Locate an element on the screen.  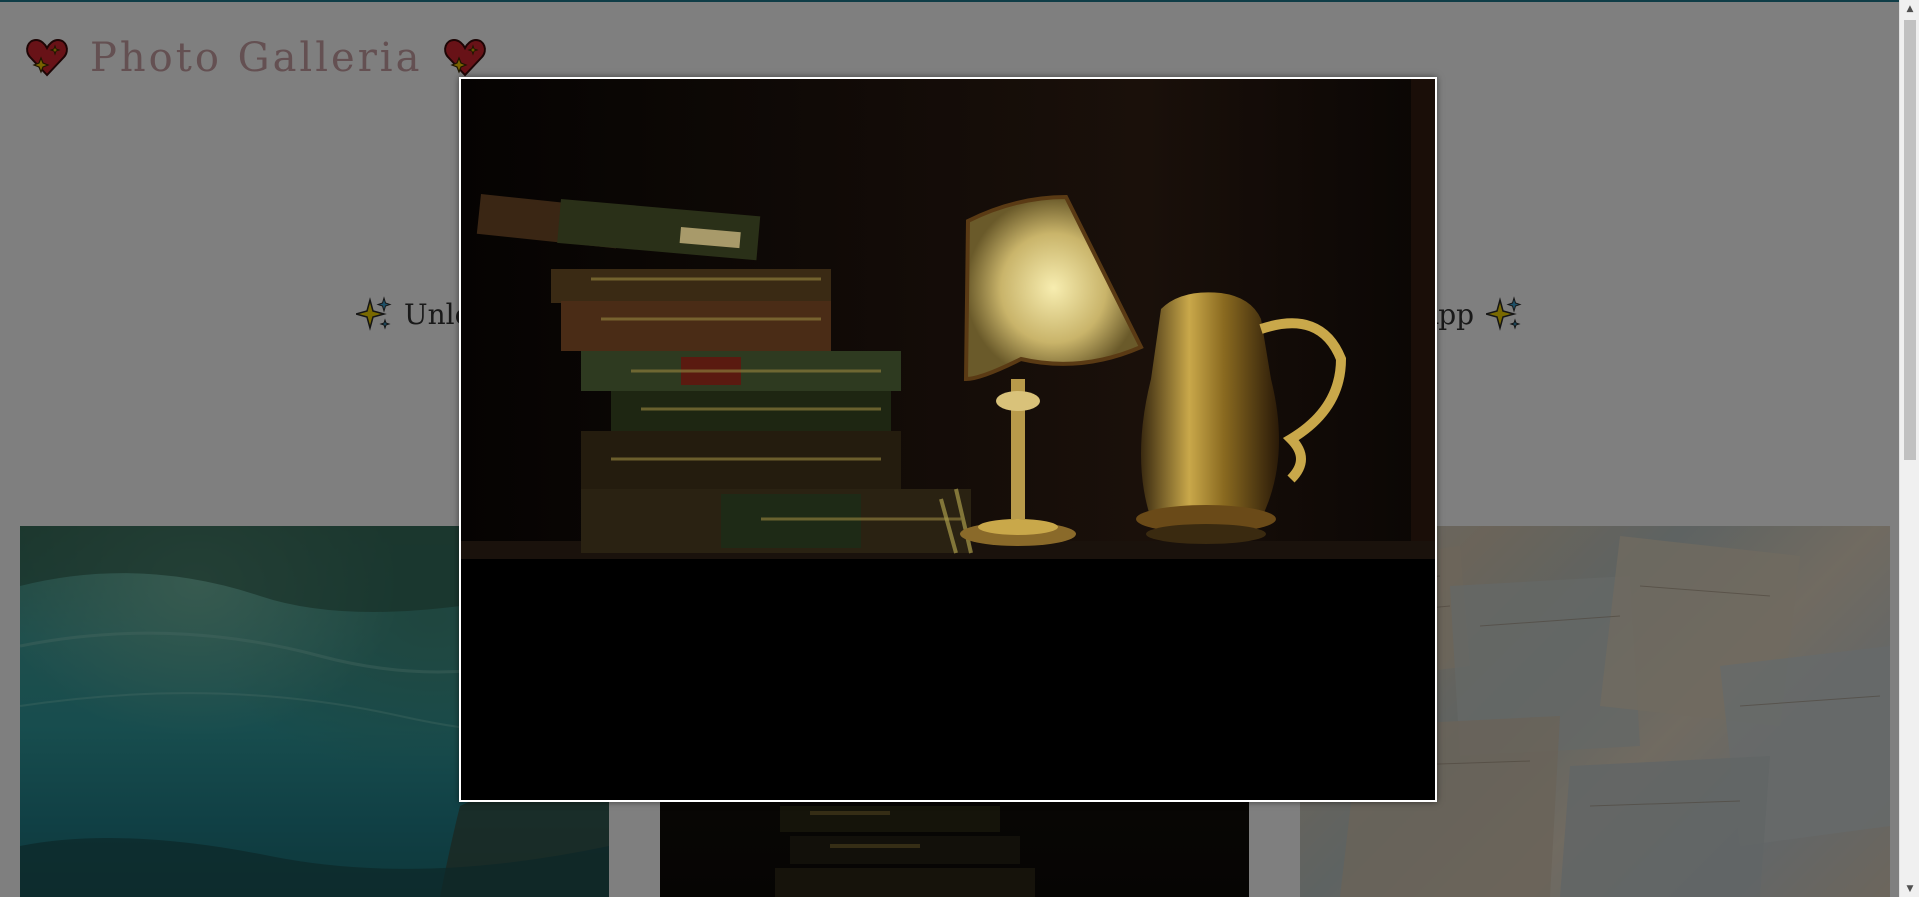
vertical-scrollbar: ▲ ▼ is located at coordinates (1909, 448).